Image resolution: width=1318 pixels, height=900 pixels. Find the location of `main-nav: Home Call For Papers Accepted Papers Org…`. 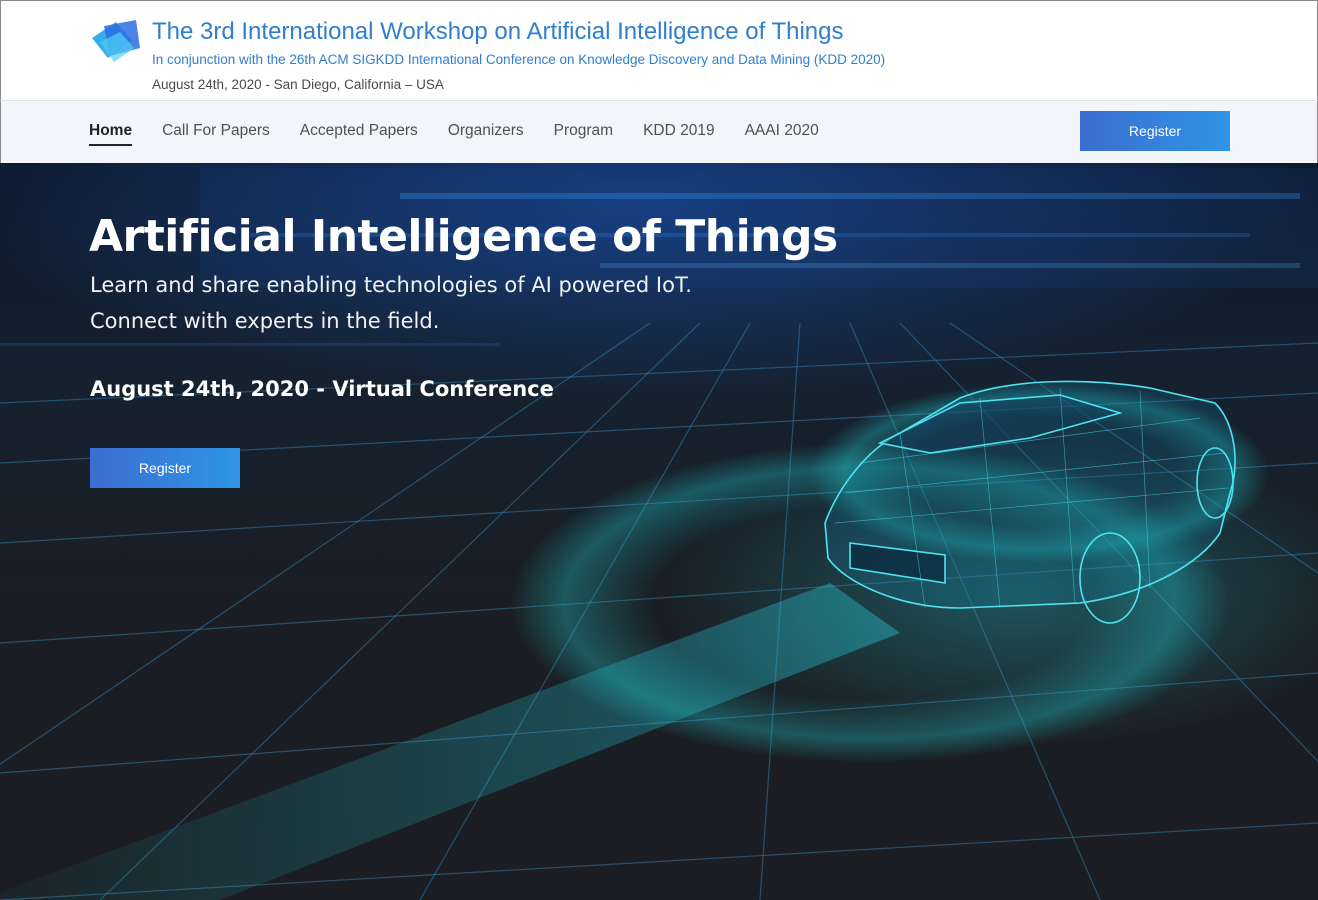

main-nav: Home Call For Papers Accepted Papers Org… is located at coordinates (659, 131).